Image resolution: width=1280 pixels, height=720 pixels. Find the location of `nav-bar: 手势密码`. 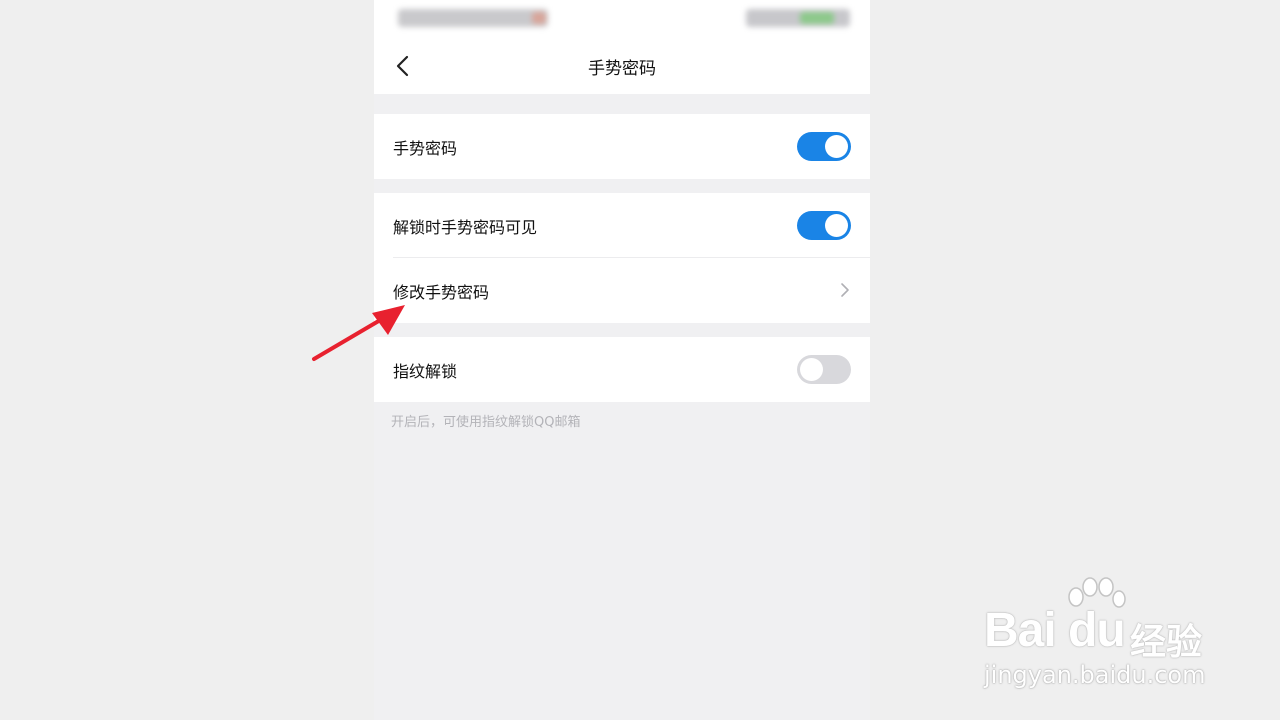

nav-bar: 手势密码 is located at coordinates (622, 66).